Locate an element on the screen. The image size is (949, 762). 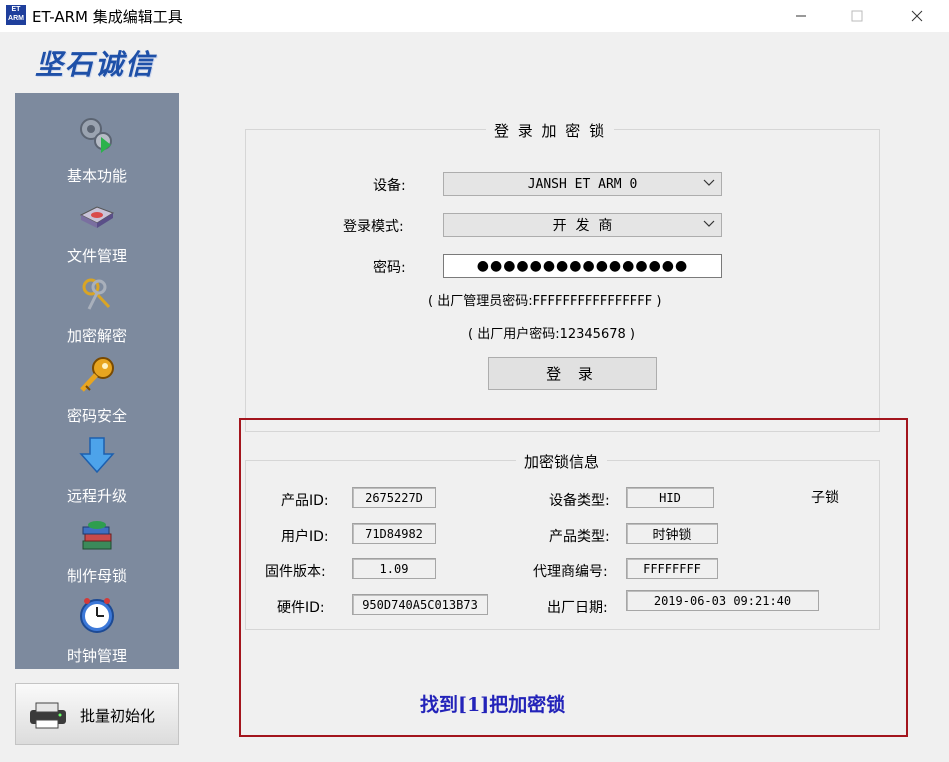
close-icon is located at coordinates (917, 16).